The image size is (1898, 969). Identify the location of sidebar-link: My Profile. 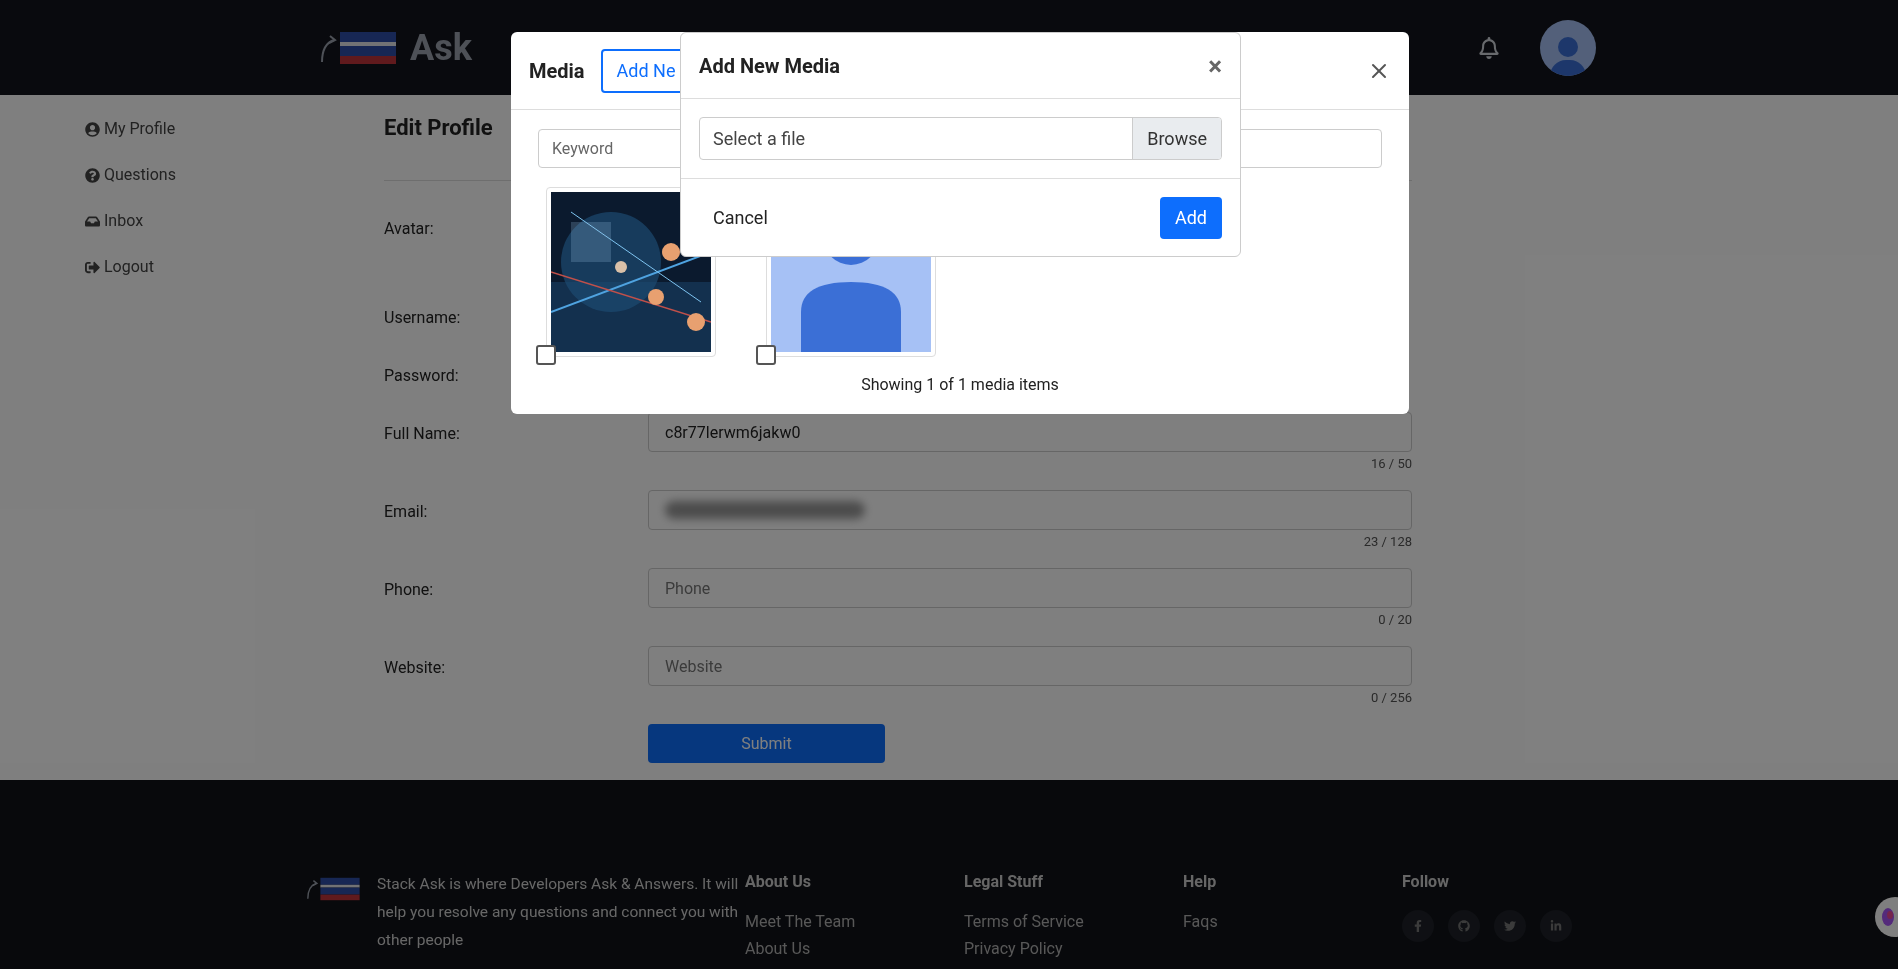
(234, 129).